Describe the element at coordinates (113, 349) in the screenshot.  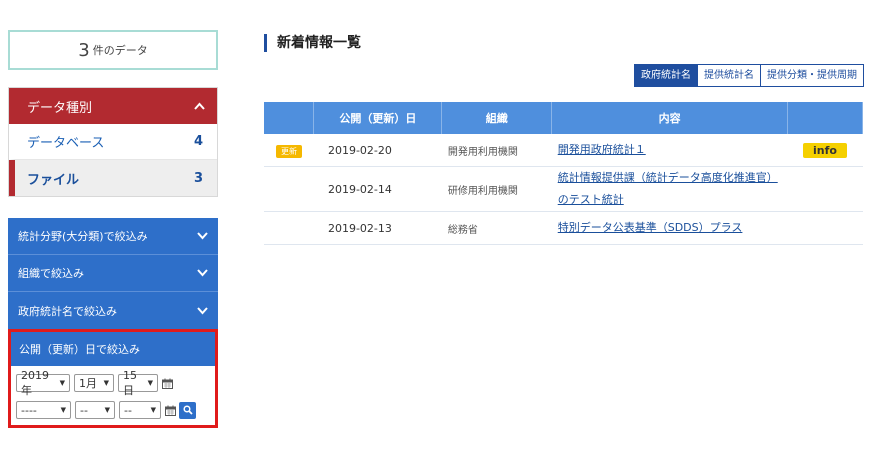
I see `date-filter-header: 公開（更新）日で絞込み` at that location.